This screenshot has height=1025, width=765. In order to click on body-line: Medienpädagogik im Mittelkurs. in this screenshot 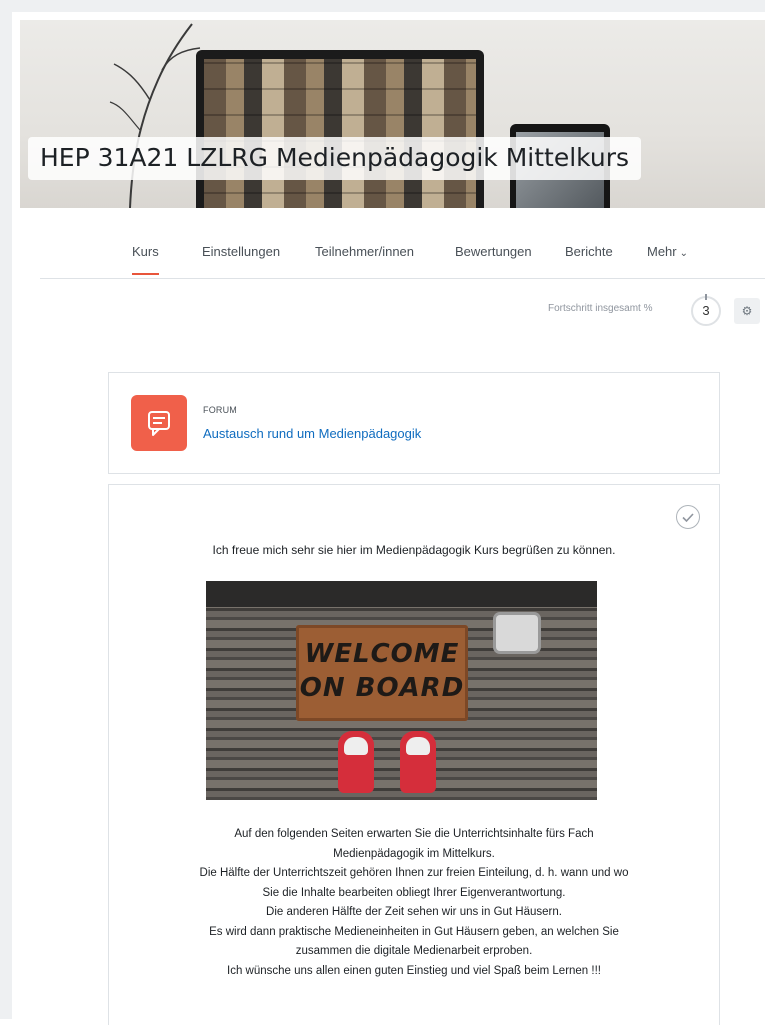, I will do `click(414, 853)`.